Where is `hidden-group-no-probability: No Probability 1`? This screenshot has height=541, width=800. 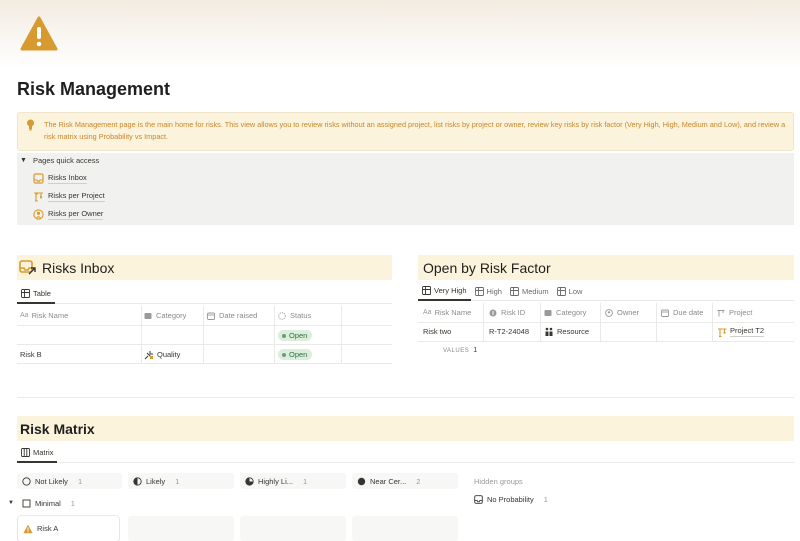
hidden-group-no-probability: No Probability 1 is located at coordinates (529, 499).